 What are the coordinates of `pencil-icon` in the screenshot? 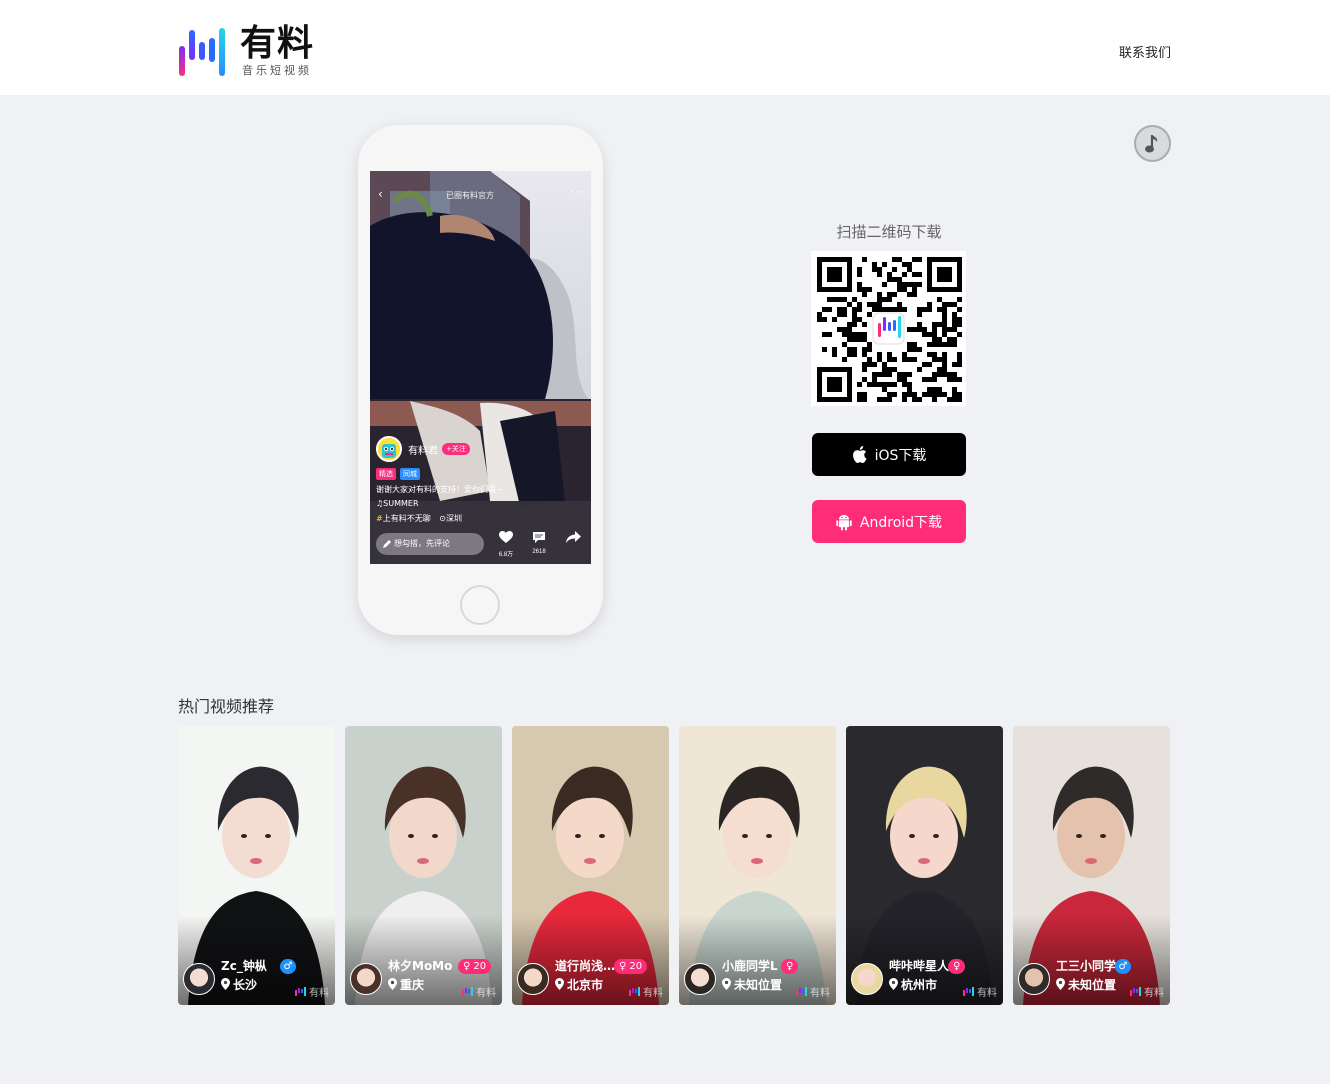 It's located at (387, 544).